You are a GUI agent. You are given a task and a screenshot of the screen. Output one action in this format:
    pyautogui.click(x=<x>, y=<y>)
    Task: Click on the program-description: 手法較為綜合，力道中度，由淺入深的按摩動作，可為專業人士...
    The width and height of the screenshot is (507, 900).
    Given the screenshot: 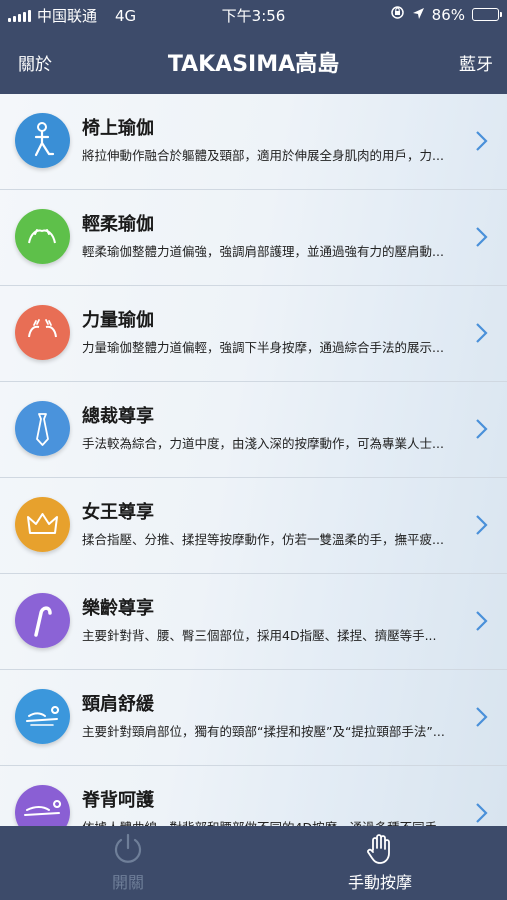 What is the action you would take?
    pyautogui.click(x=263, y=443)
    